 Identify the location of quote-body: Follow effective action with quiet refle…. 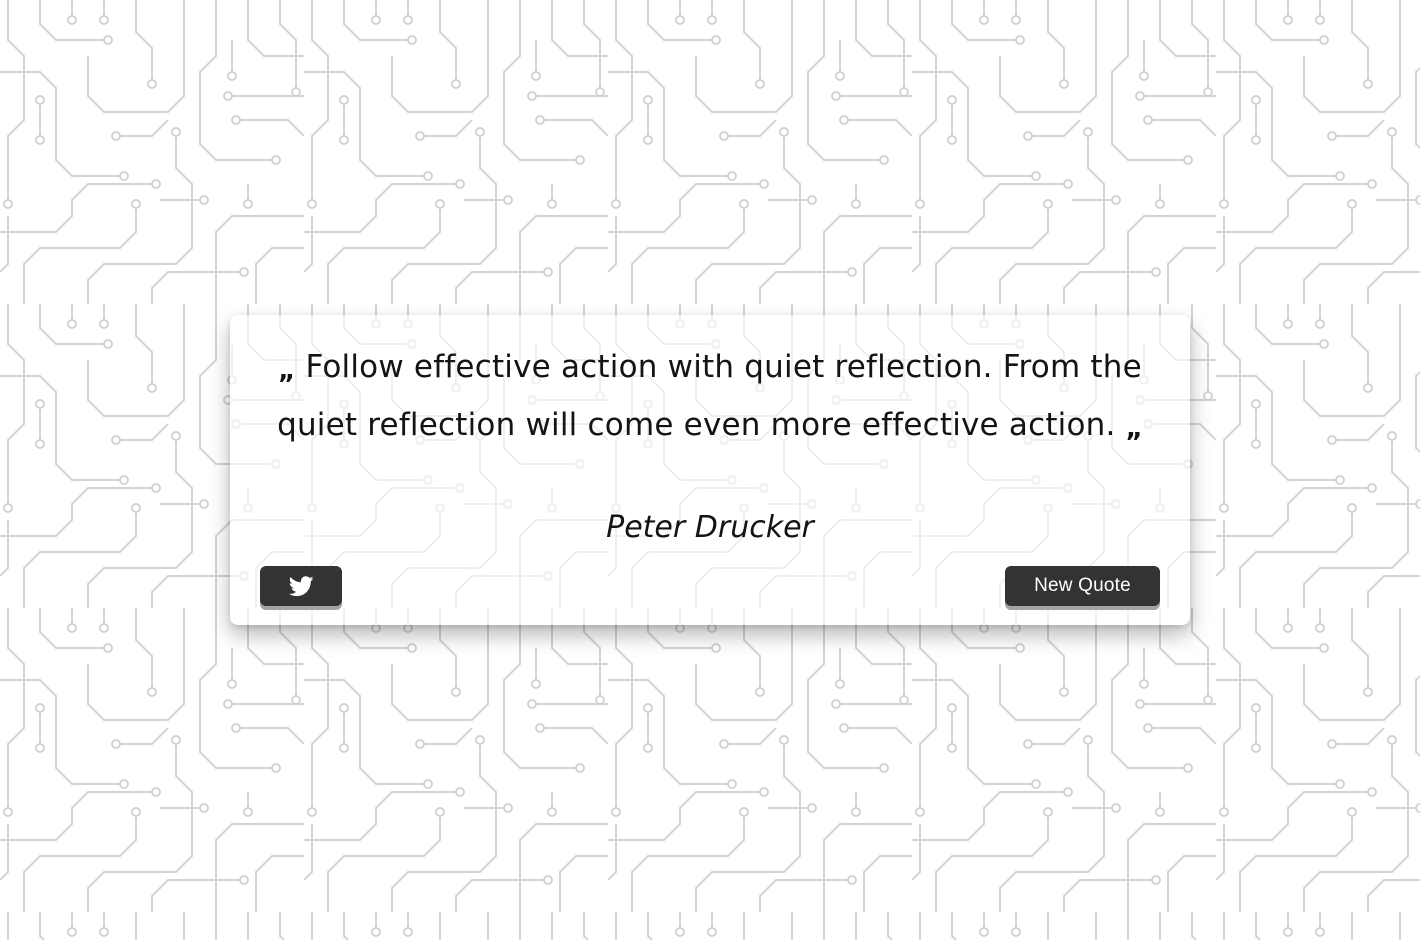
(709, 396).